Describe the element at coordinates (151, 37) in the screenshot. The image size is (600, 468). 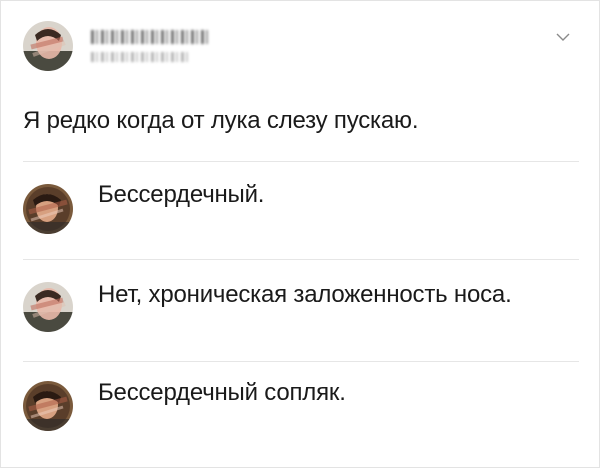
I see `author-name-obscured` at that location.